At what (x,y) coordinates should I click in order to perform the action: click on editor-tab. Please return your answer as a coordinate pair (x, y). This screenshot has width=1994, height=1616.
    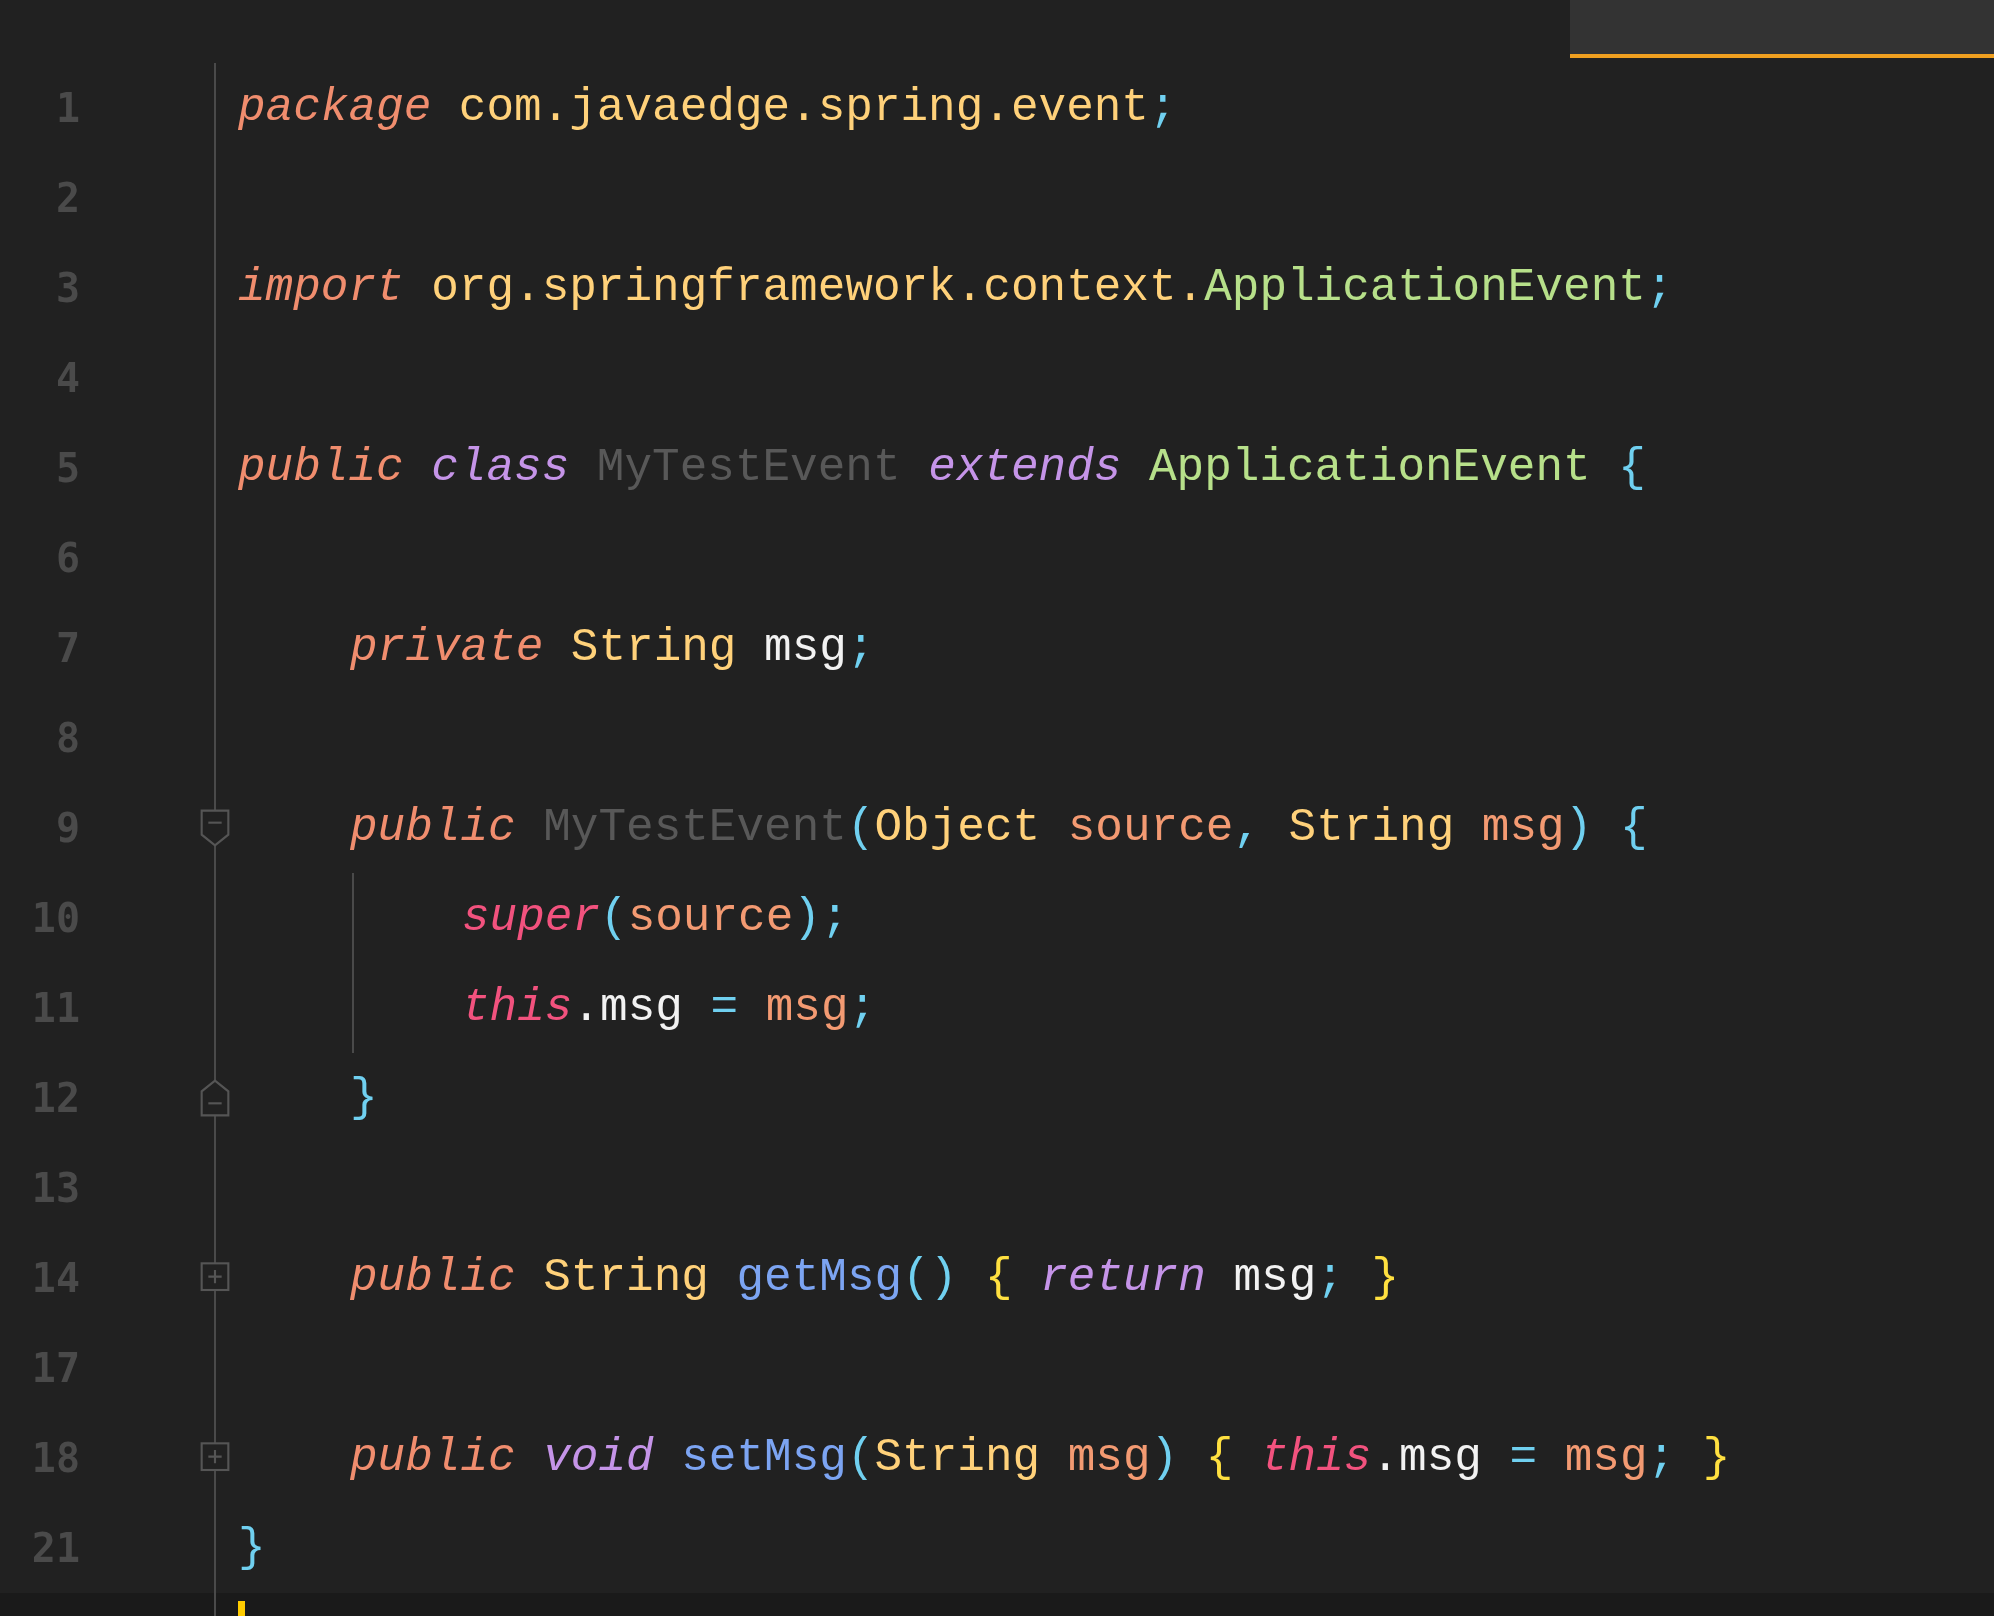
    Looking at the image, I should click on (1782, 29).